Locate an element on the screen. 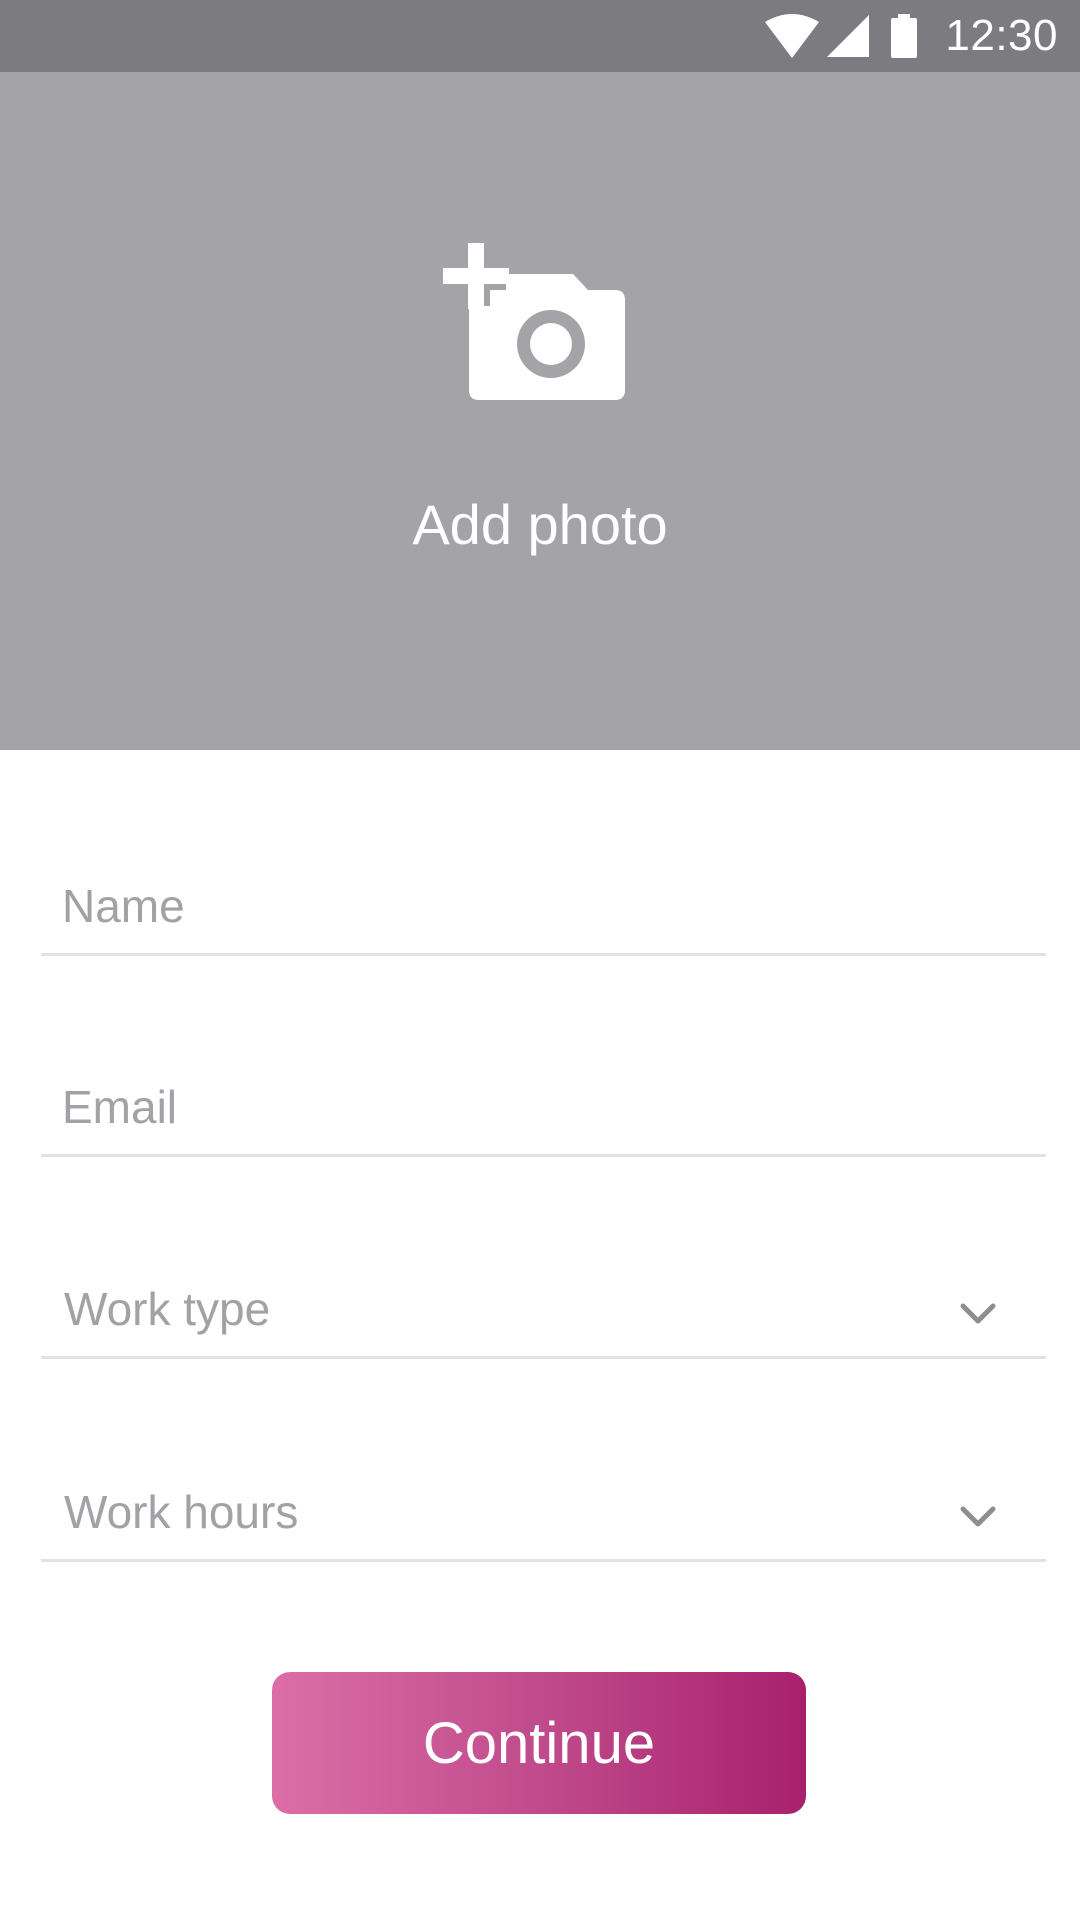 The height and width of the screenshot is (1920, 1080). work-type-select: Work type is located at coordinates (543, 1304).